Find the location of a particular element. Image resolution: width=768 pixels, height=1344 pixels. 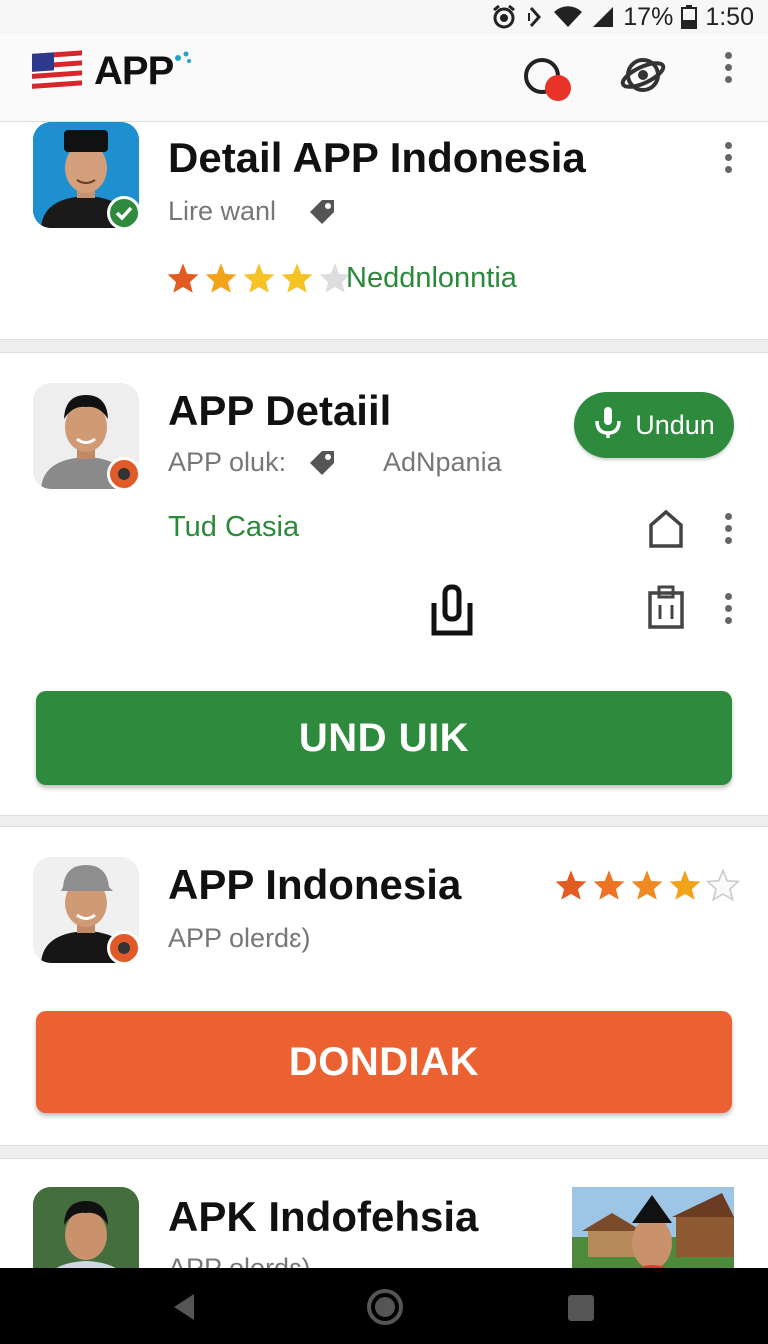

app-logo: APP is located at coordinates (110, 71).